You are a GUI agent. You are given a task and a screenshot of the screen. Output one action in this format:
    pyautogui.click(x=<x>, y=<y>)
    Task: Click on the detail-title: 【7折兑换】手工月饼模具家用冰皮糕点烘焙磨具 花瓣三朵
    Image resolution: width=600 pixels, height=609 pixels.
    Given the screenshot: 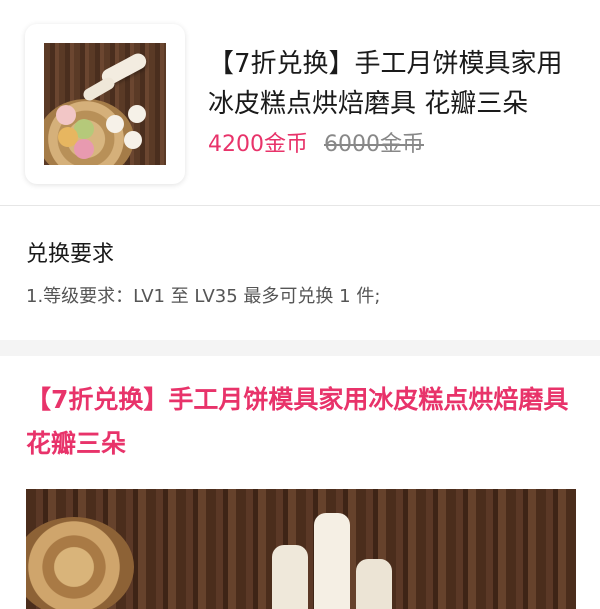 What is the action you would take?
    pyautogui.click(x=297, y=421)
    